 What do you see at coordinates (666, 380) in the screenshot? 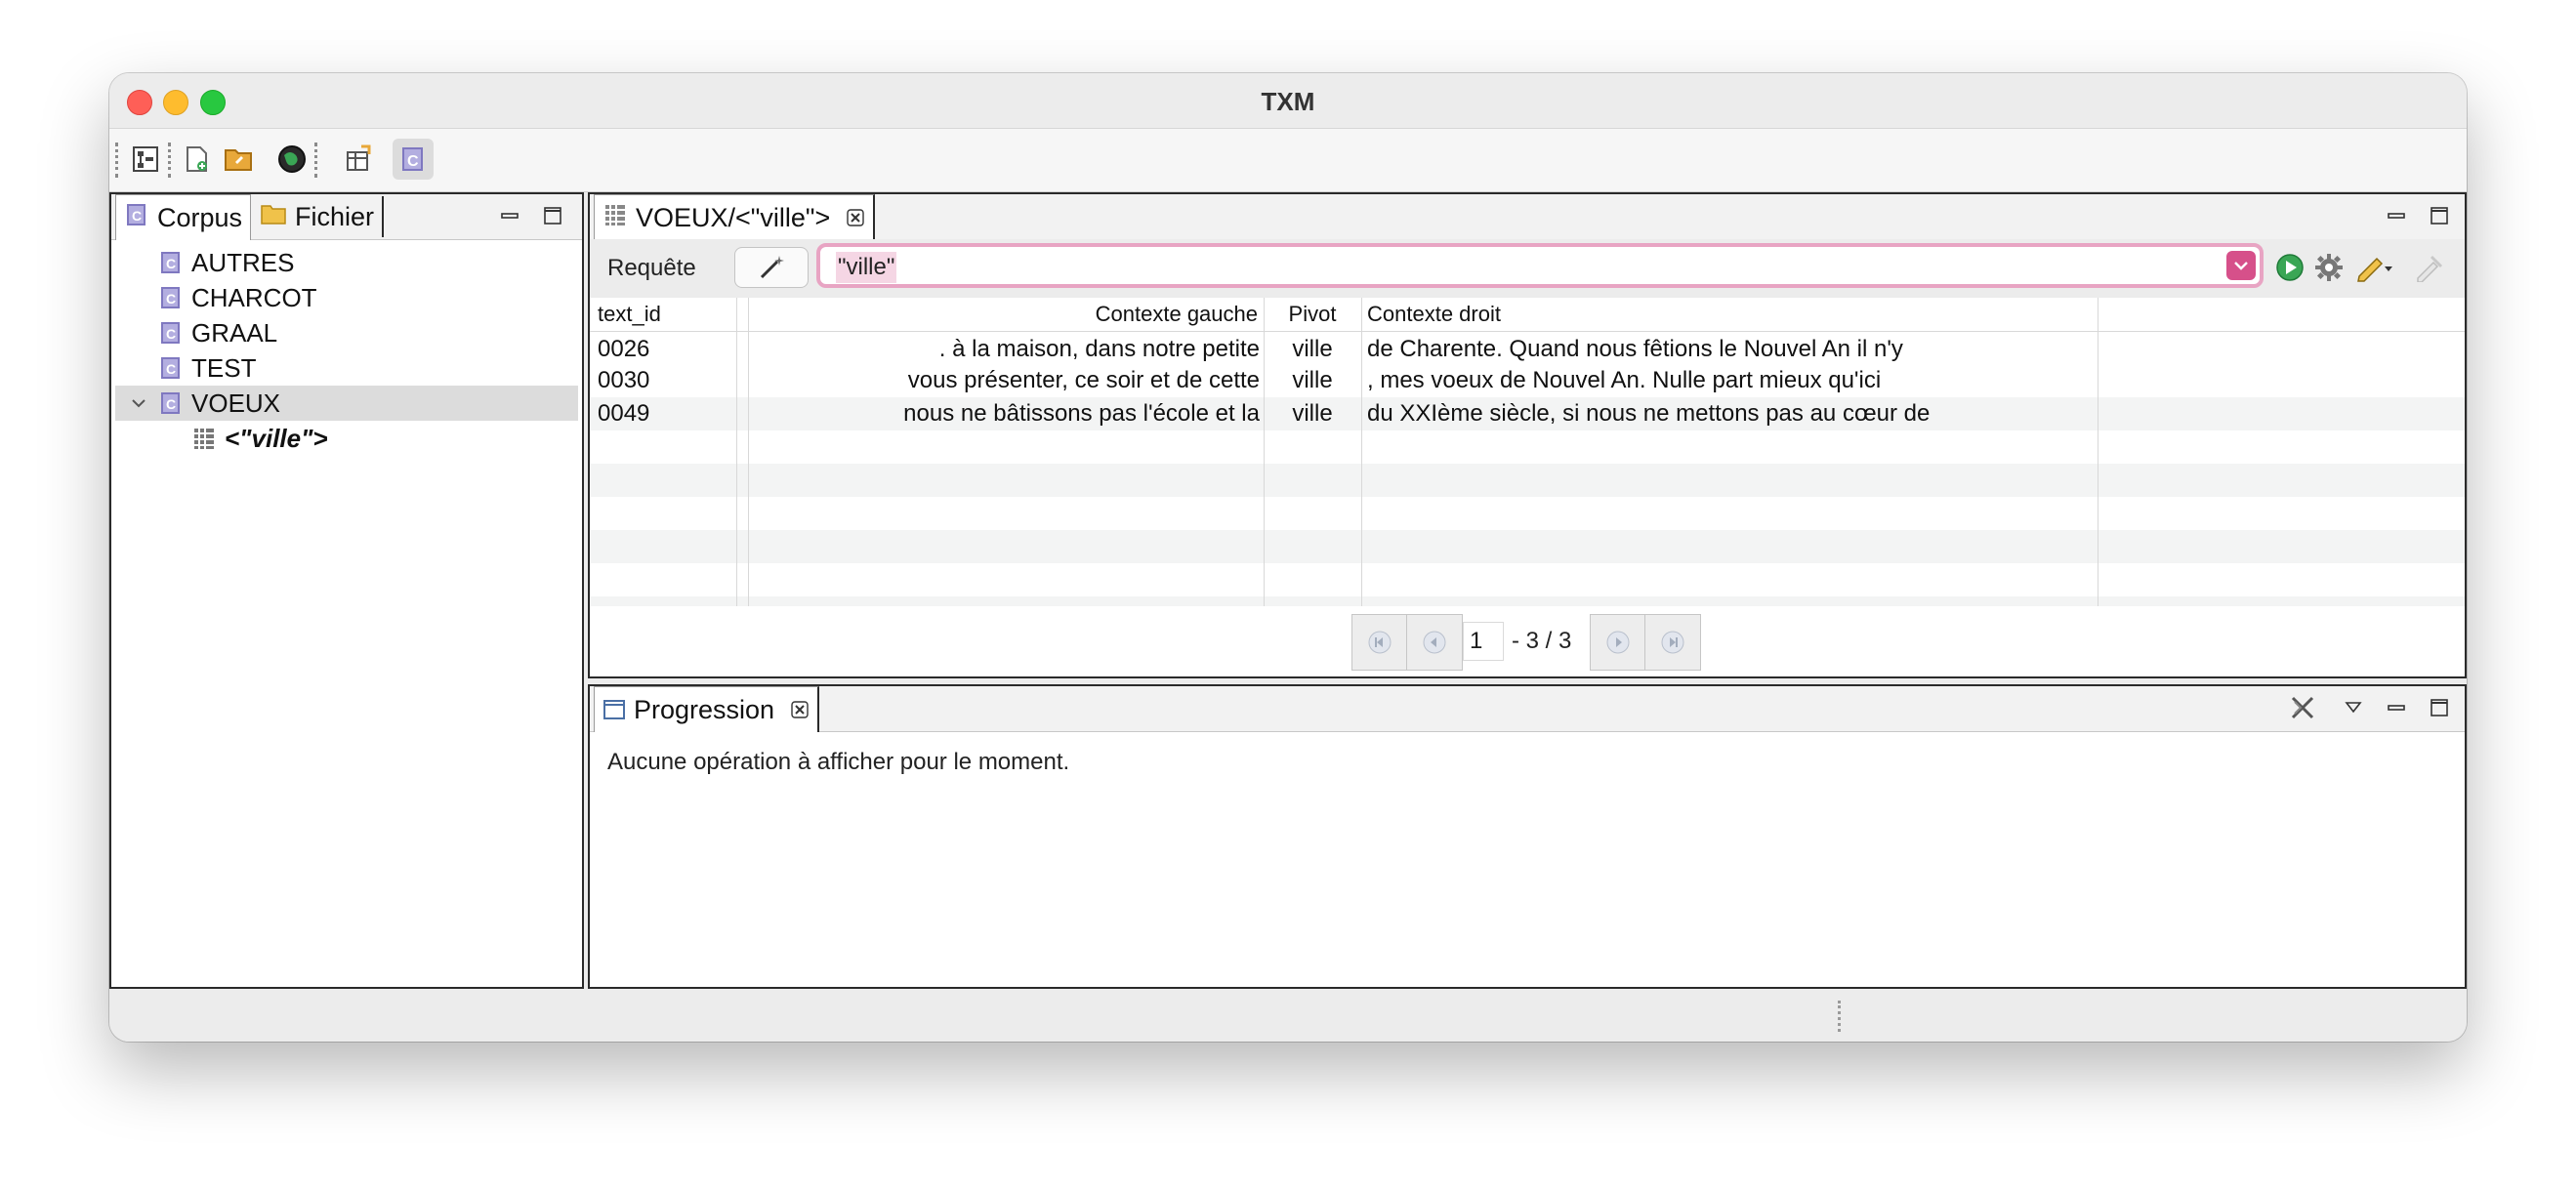
I see `table-cell-text-id: 0030` at bounding box center [666, 380].